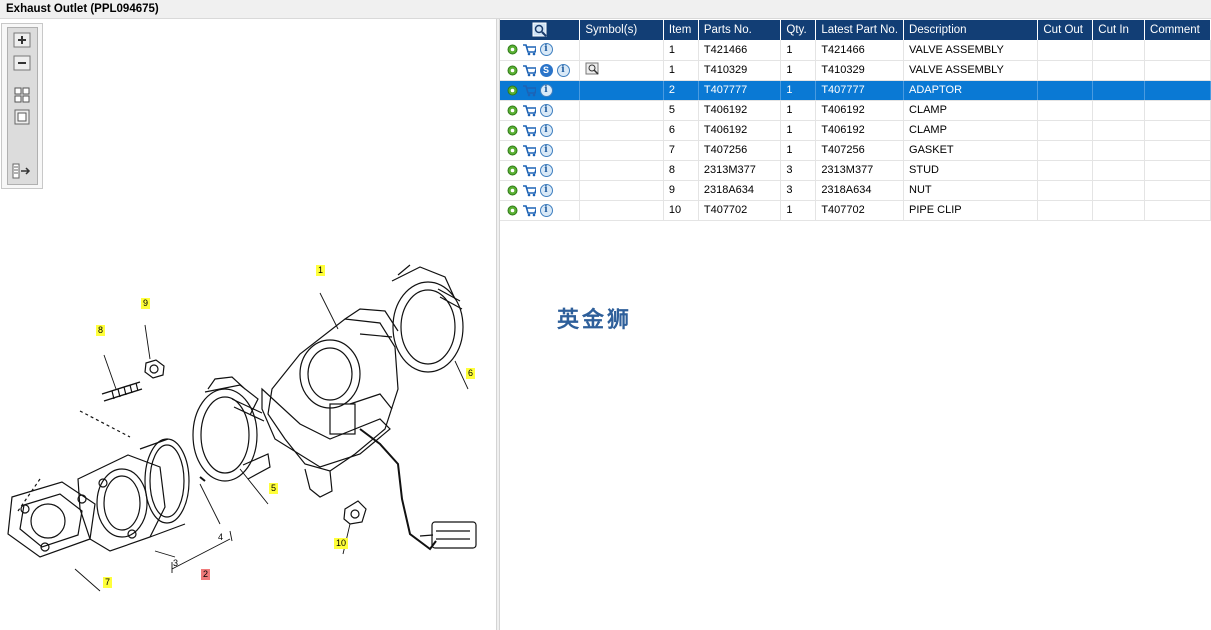  Describe the element at coordinates (220, 537) in the screenshot. I see `callout-4: 4` at that location.